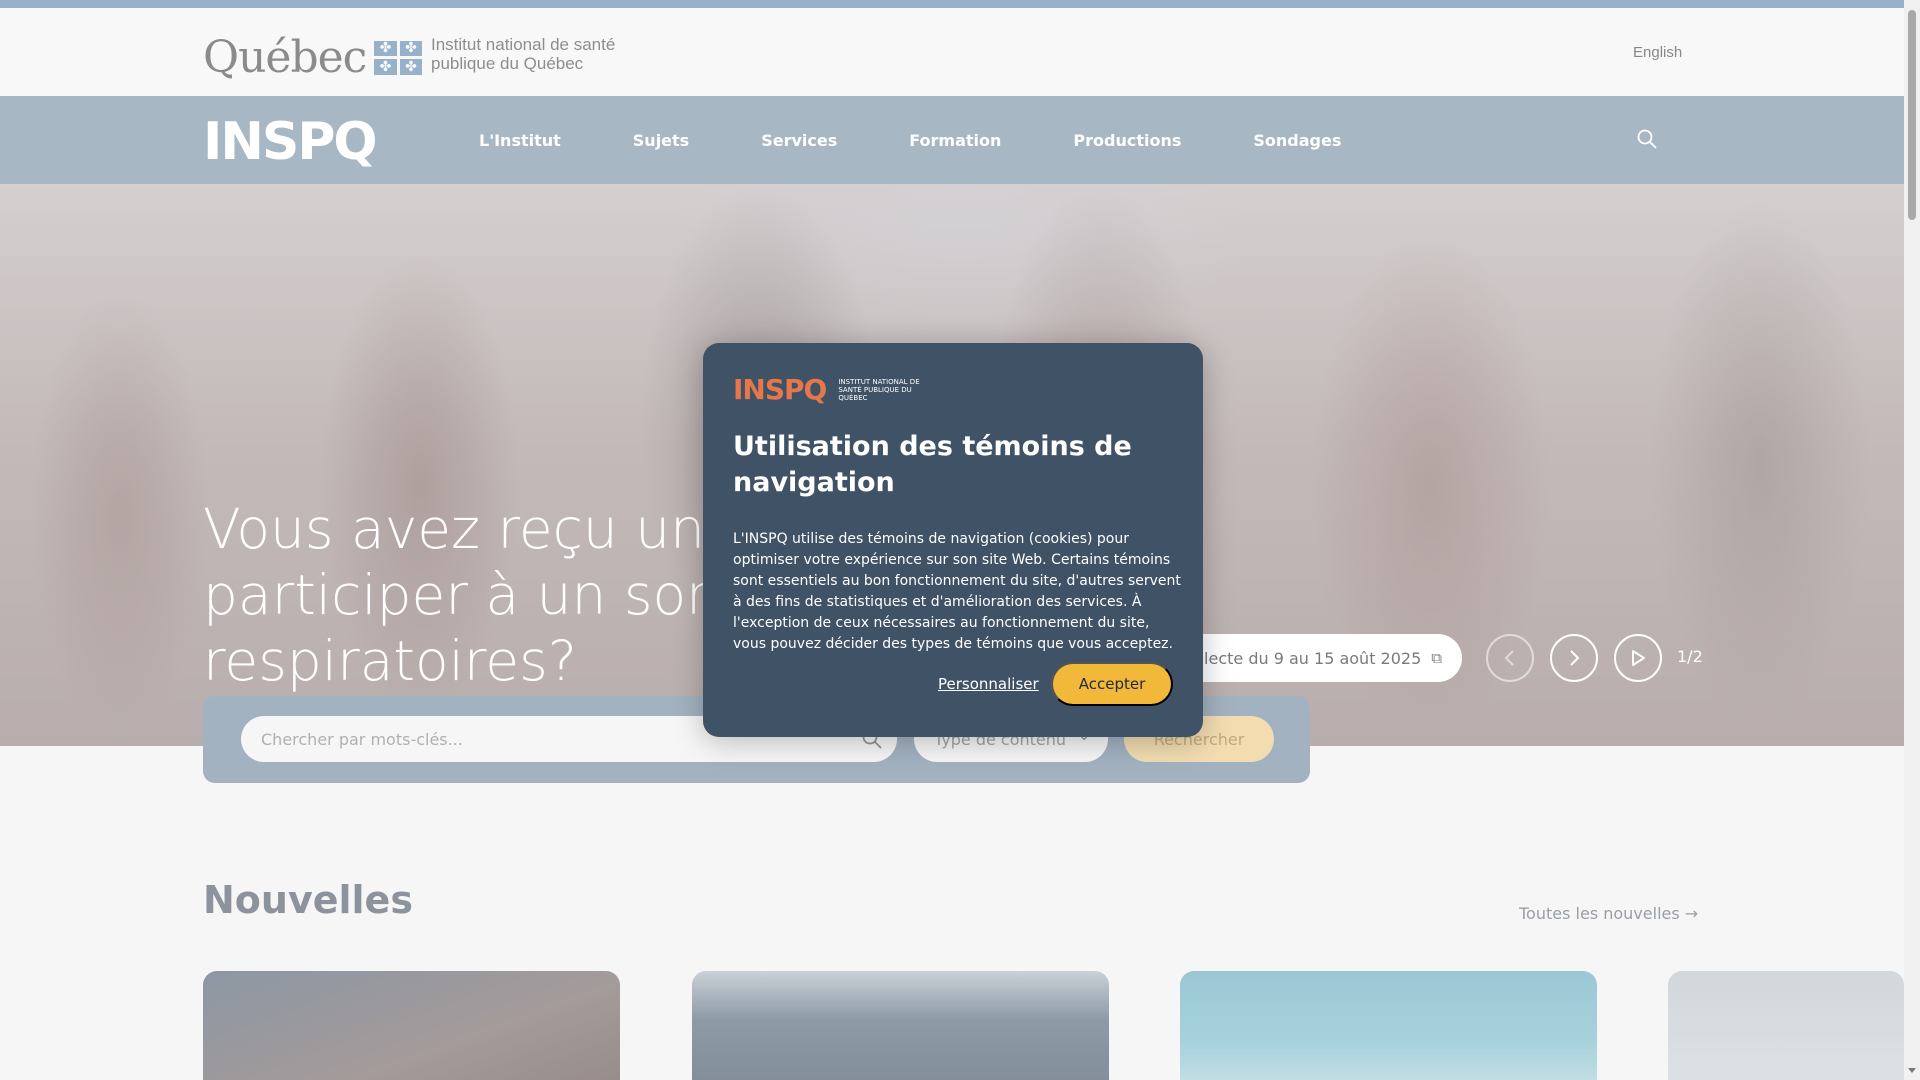  I want to click on modal-logo-mark: INSPQ, so click(780, 389).